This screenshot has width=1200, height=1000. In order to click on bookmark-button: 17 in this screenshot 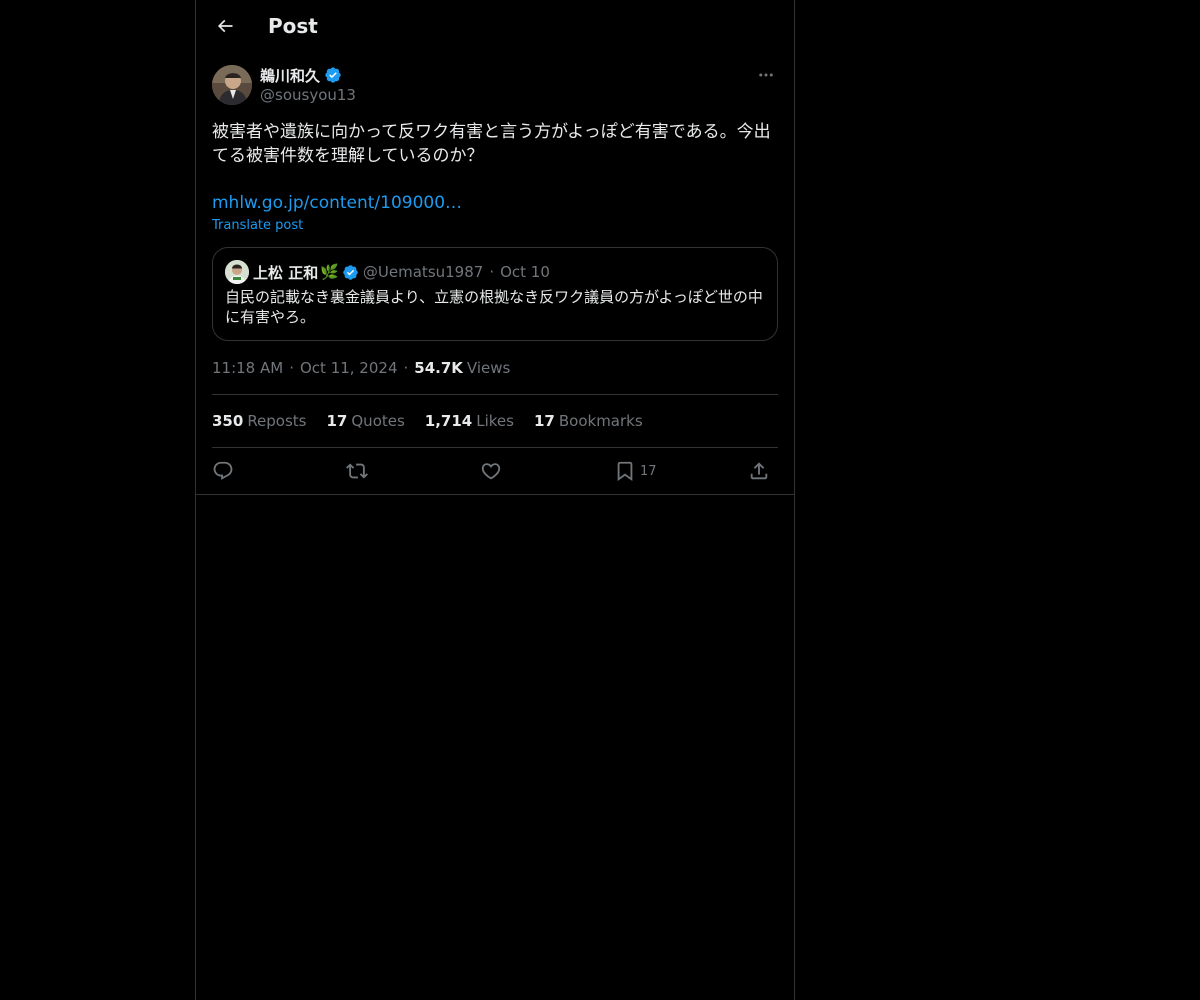, I will do `click(635, 471)`.